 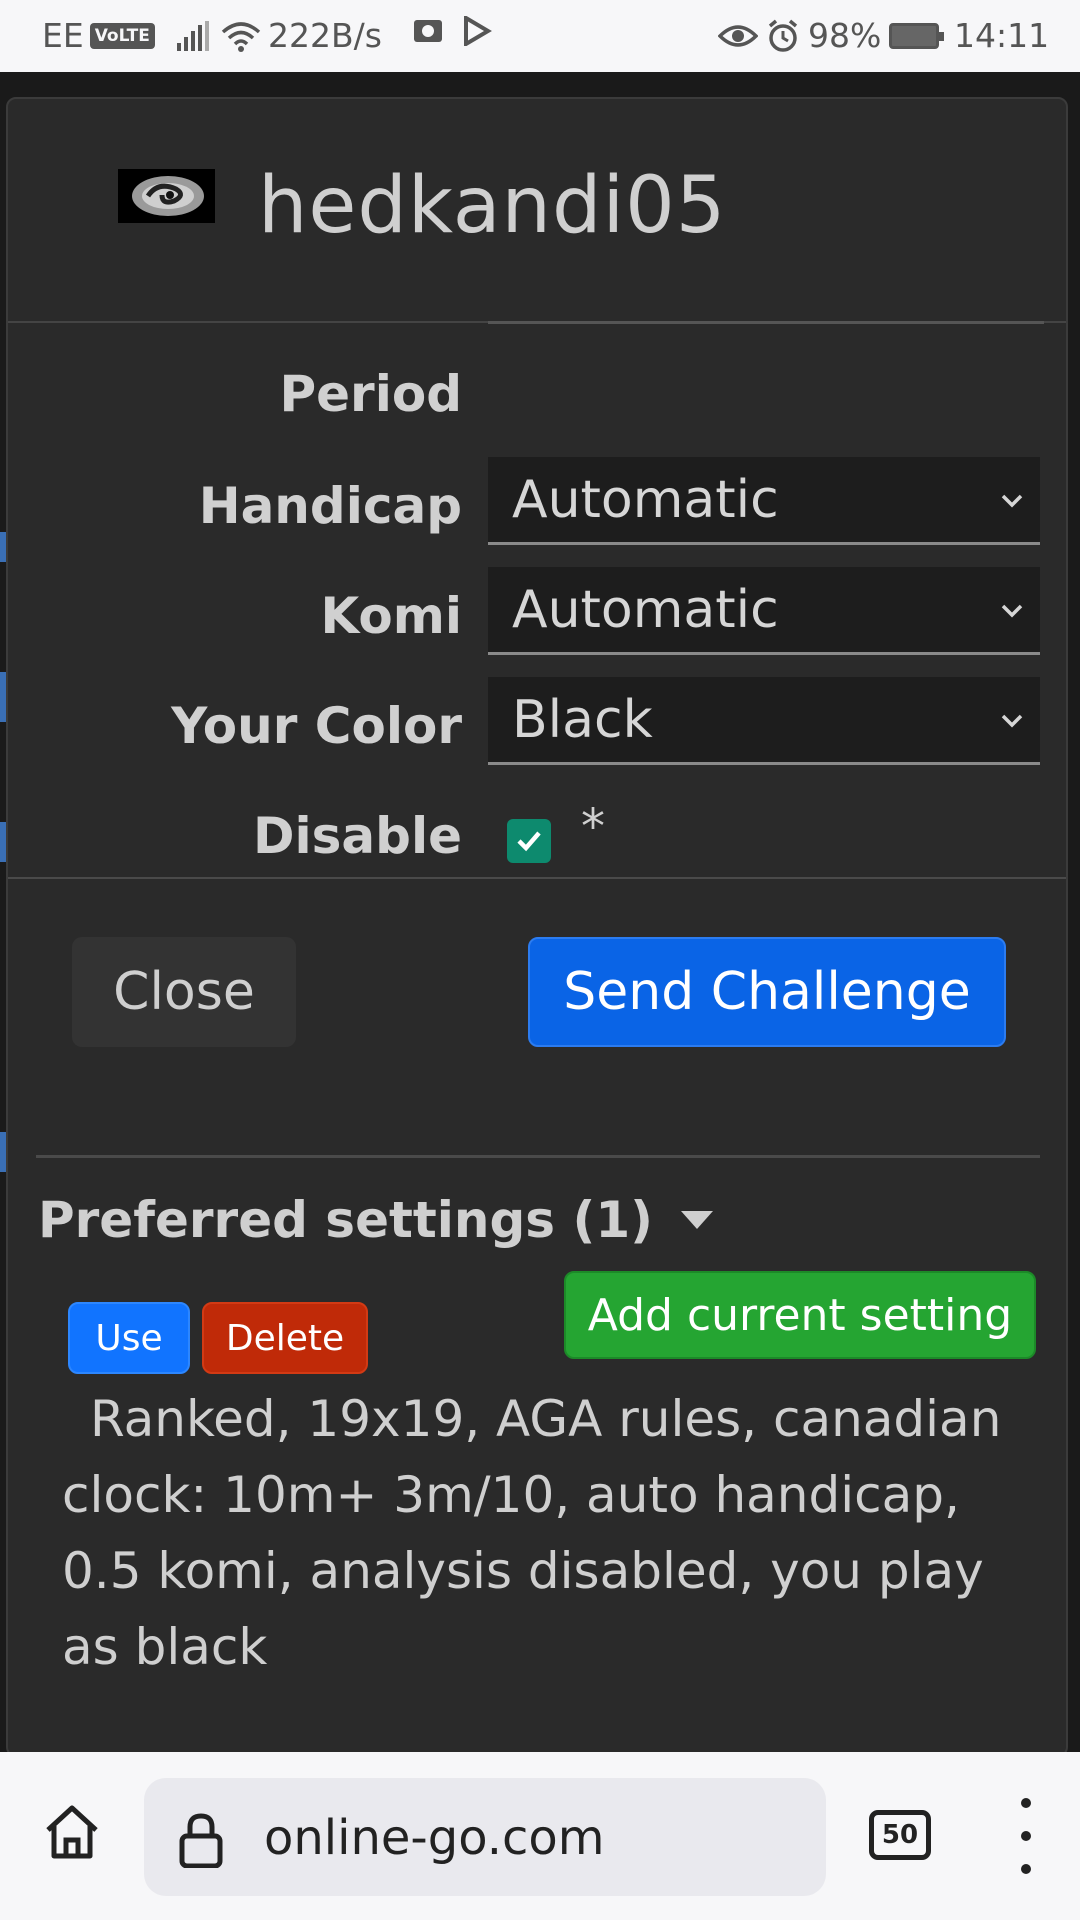 I want to click on your-color-value: Black, so click(x=582, y=719).